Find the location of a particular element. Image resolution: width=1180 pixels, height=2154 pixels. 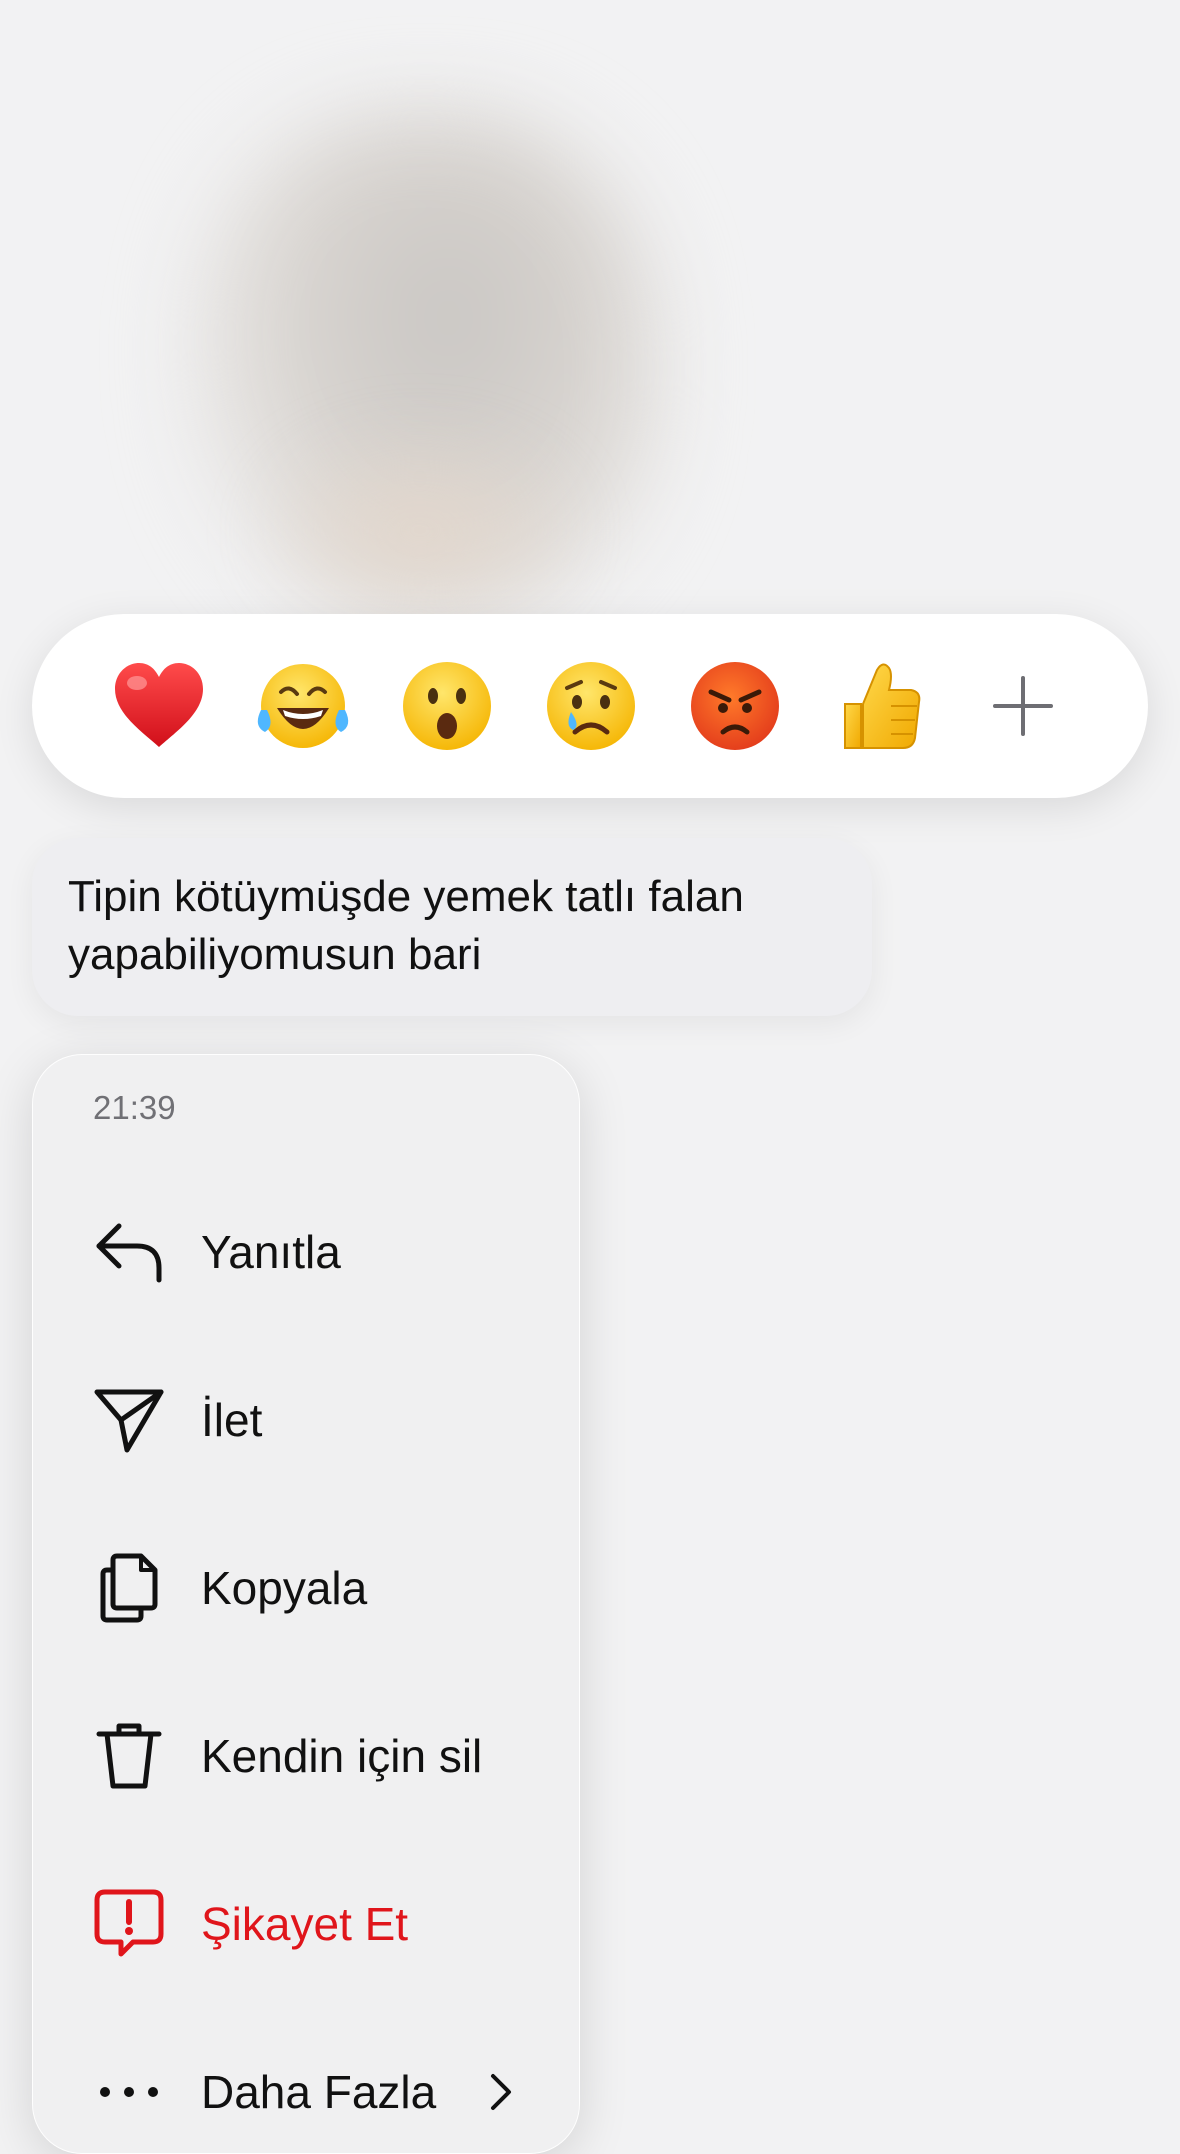

menu-item-forward: İlet is located at coordinates (306, 1420).